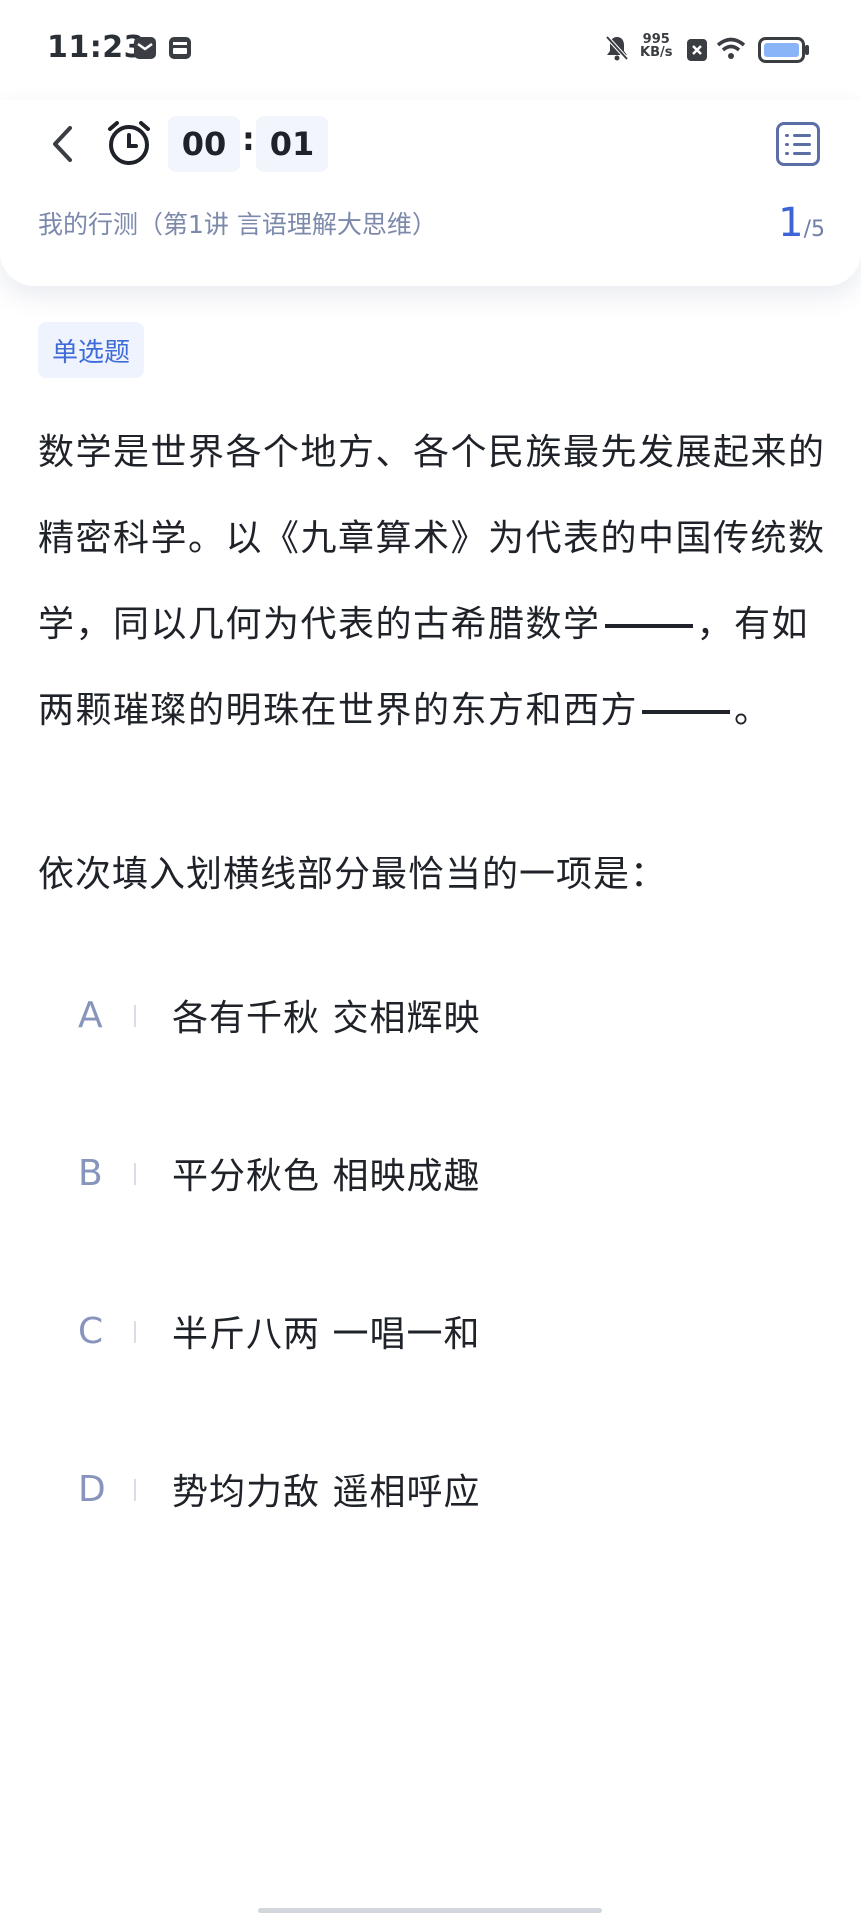 This screenshot has width=861, height=1920. I want to click on stem-text-3: 。, so click(753, 710).